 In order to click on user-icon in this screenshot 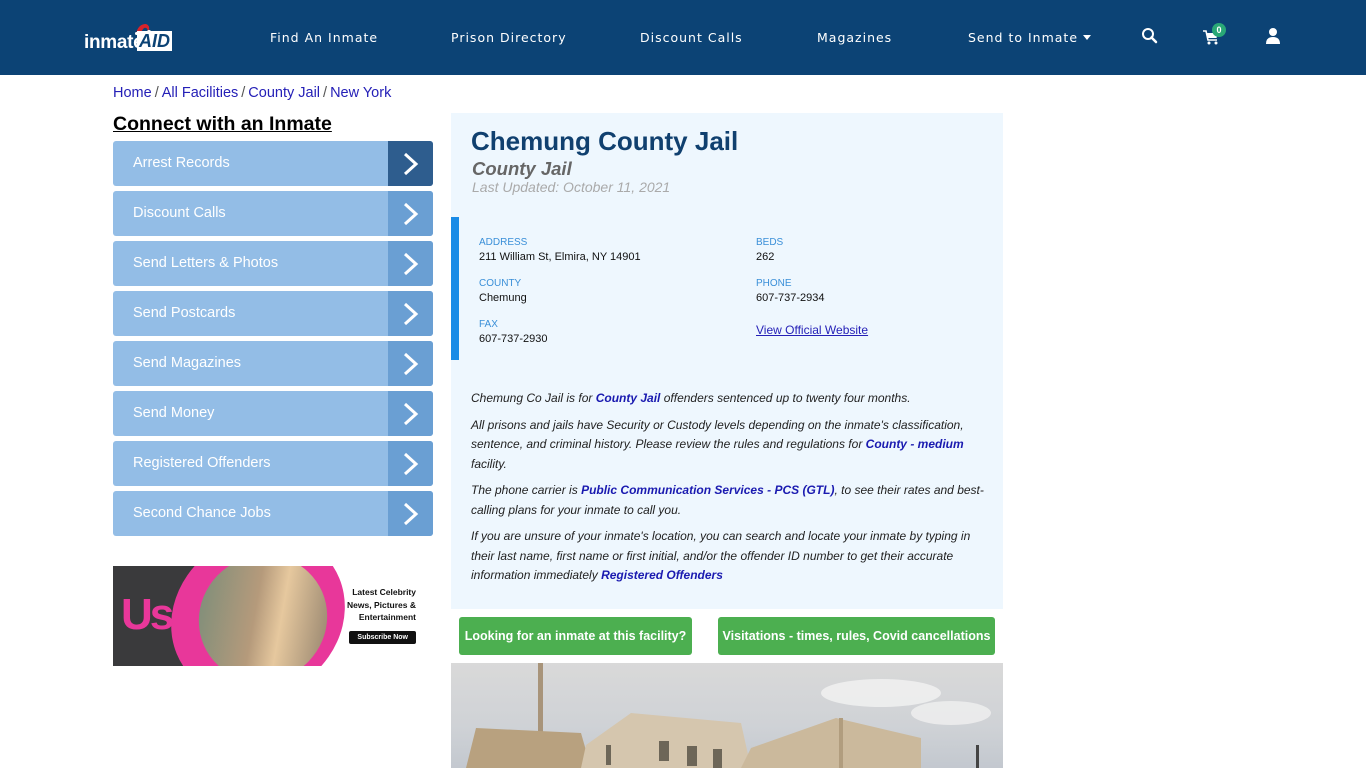, I will do `click(1273, 36)`.